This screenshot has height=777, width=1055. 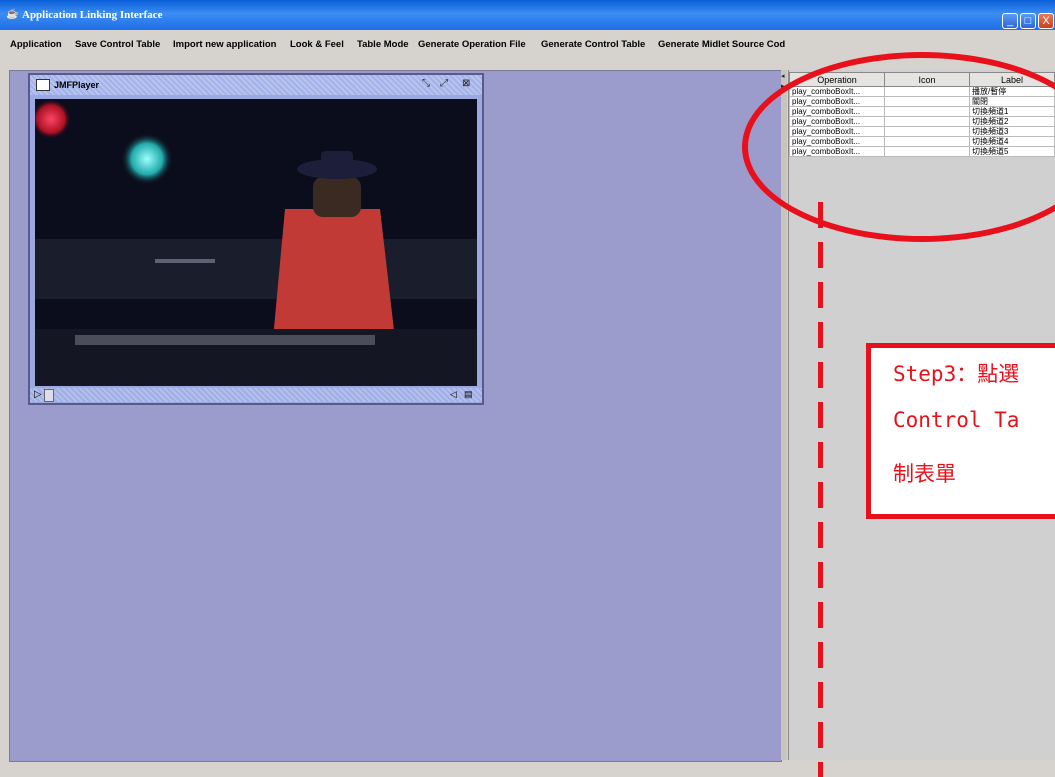 I want to click on window-title-bar: ☕ Application Linking Interface _ □ X, so click(x=527, y=15).